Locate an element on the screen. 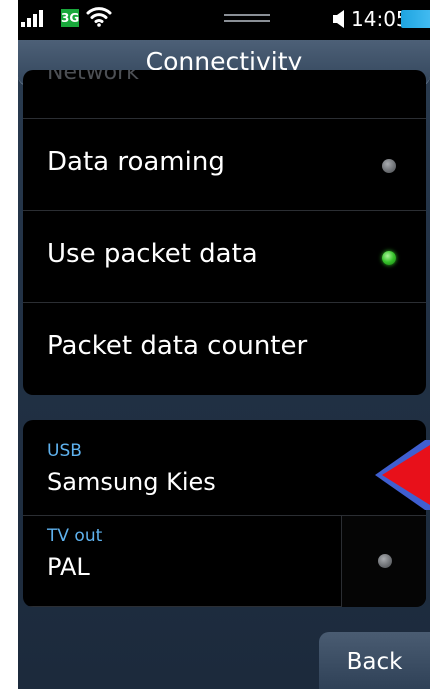 The image size is (430, 689). list-item-label: Network is located at coordinates (93, 77).